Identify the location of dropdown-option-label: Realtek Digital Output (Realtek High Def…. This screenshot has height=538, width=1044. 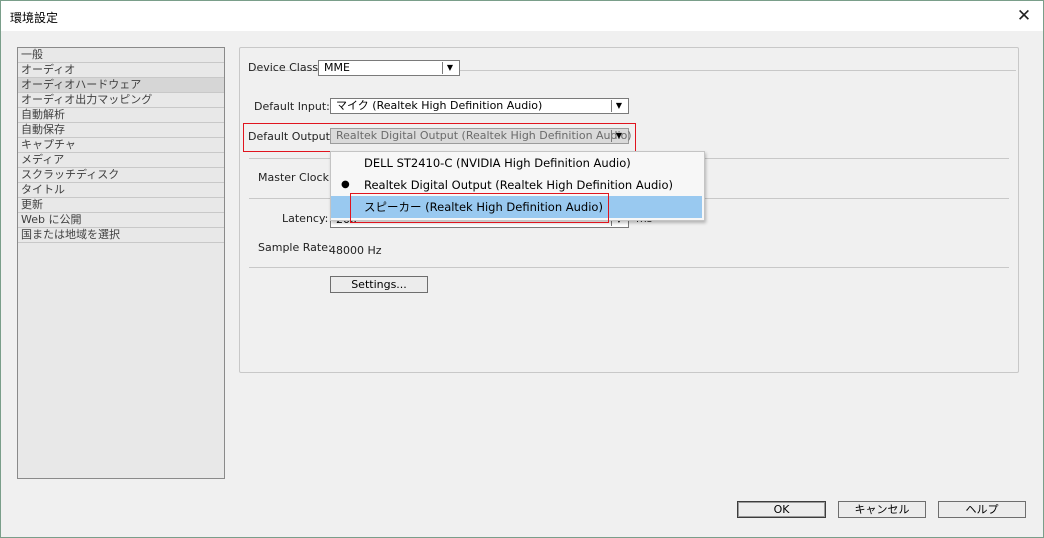
(519, 185).